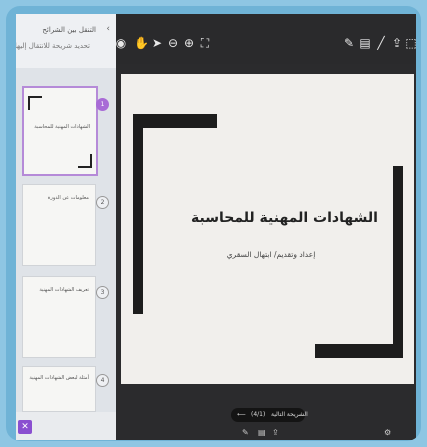  What do you see at coordinates (102, 292) in the screenshot?
I see `slide-number: 3` at bounding box center [102, 292].